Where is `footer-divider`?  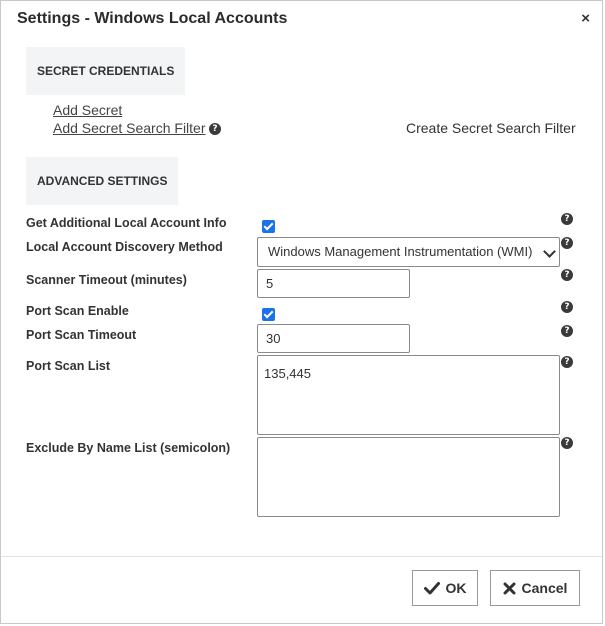 footer-divider is located at coordinates (301, 556).